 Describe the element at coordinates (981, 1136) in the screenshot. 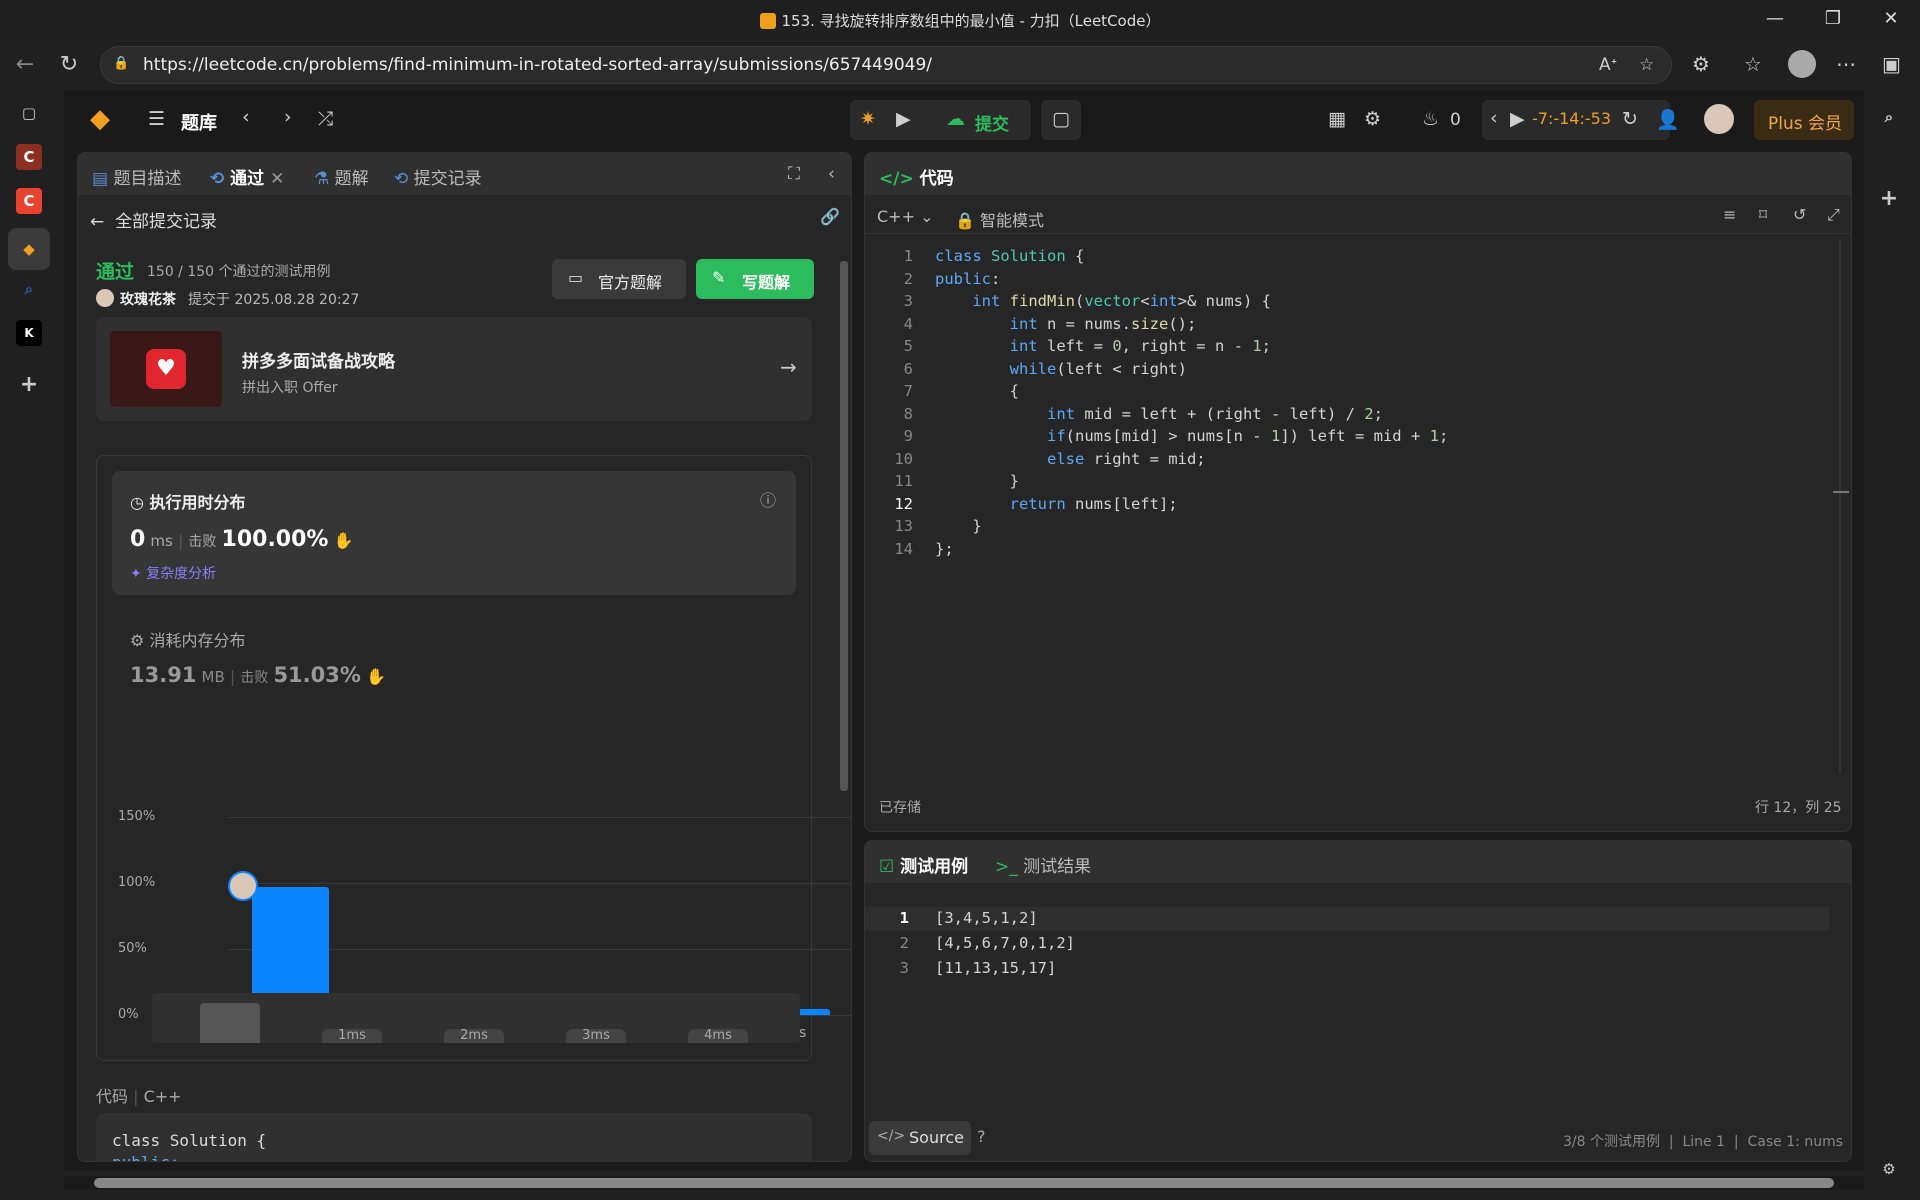

I see `help-icon: ?` at that location.